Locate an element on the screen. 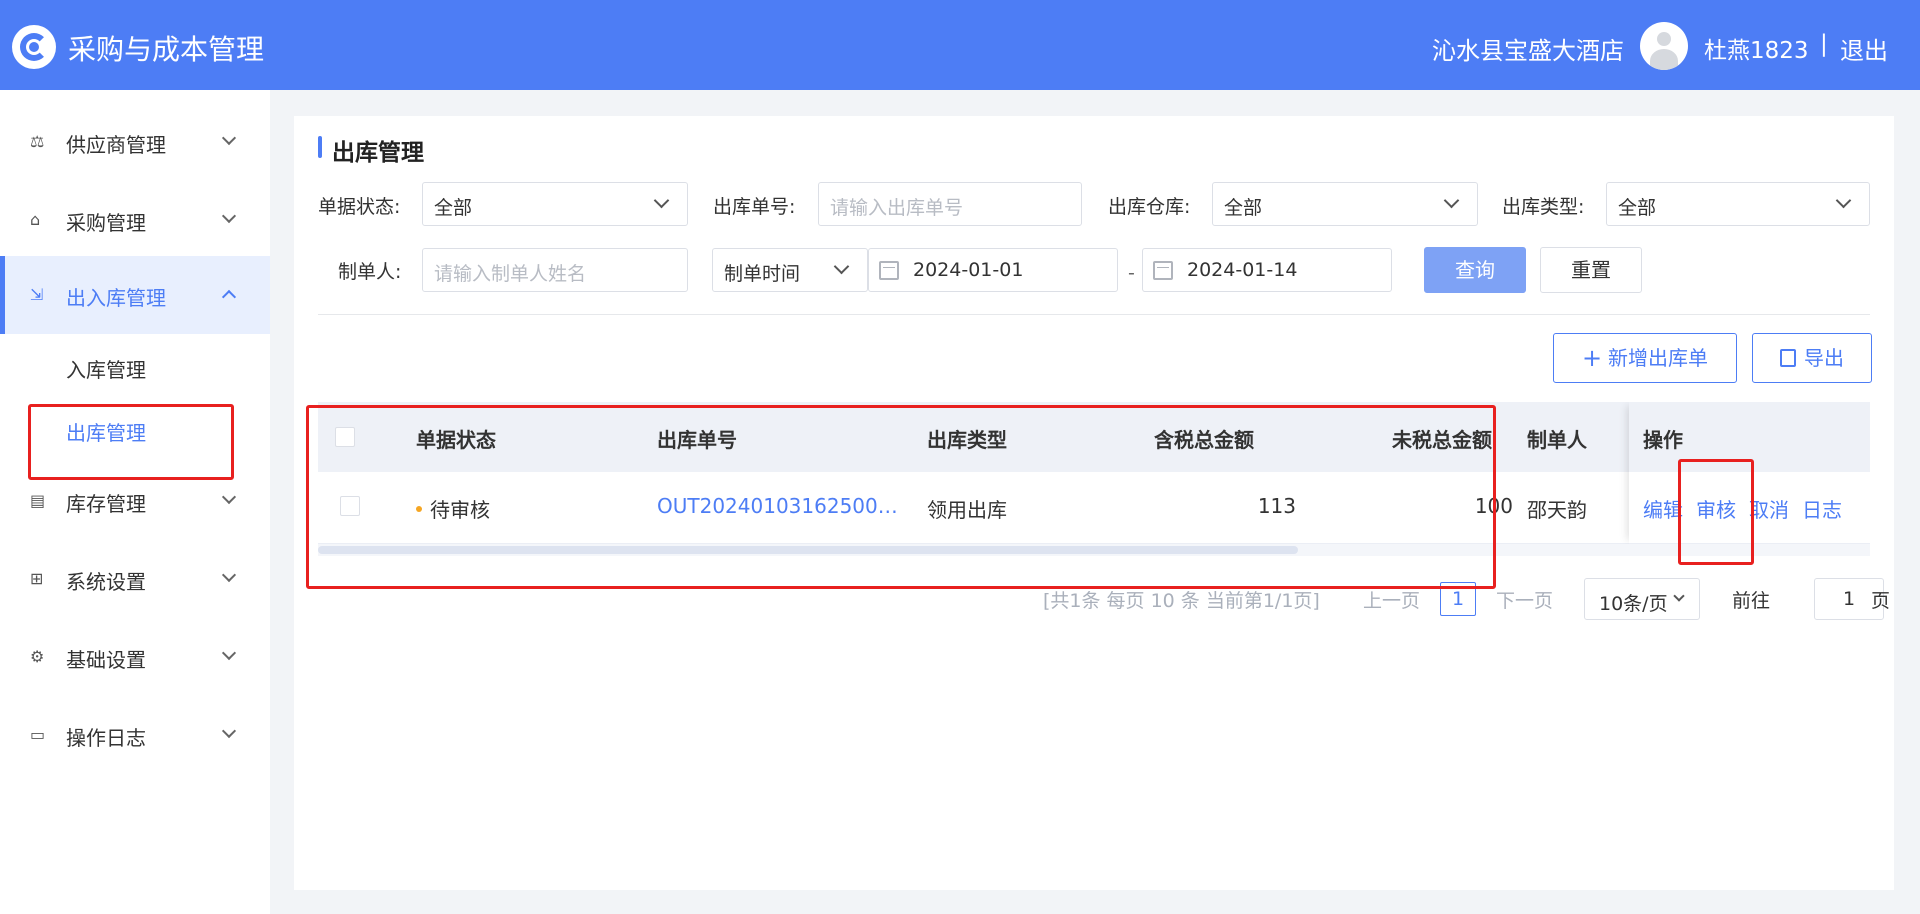 Image resolution: width=1920 pixels, height=914 pixels. sidebar-item-basic: ⚙ 基础设置 is located at coordinates (135, 657).